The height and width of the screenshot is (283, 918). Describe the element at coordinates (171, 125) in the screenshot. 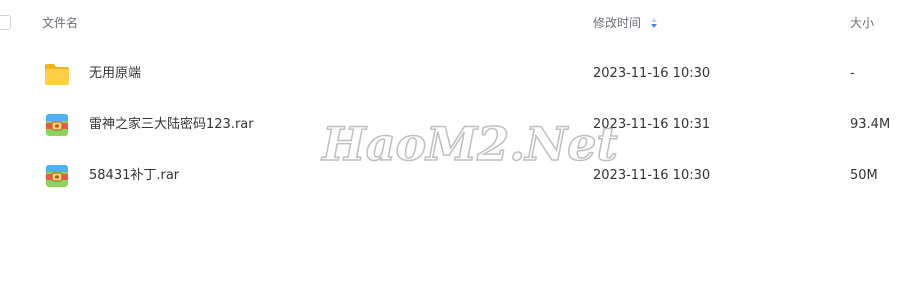

I see `file-name: 雷神之家三大陆密码123.rar` at that location.